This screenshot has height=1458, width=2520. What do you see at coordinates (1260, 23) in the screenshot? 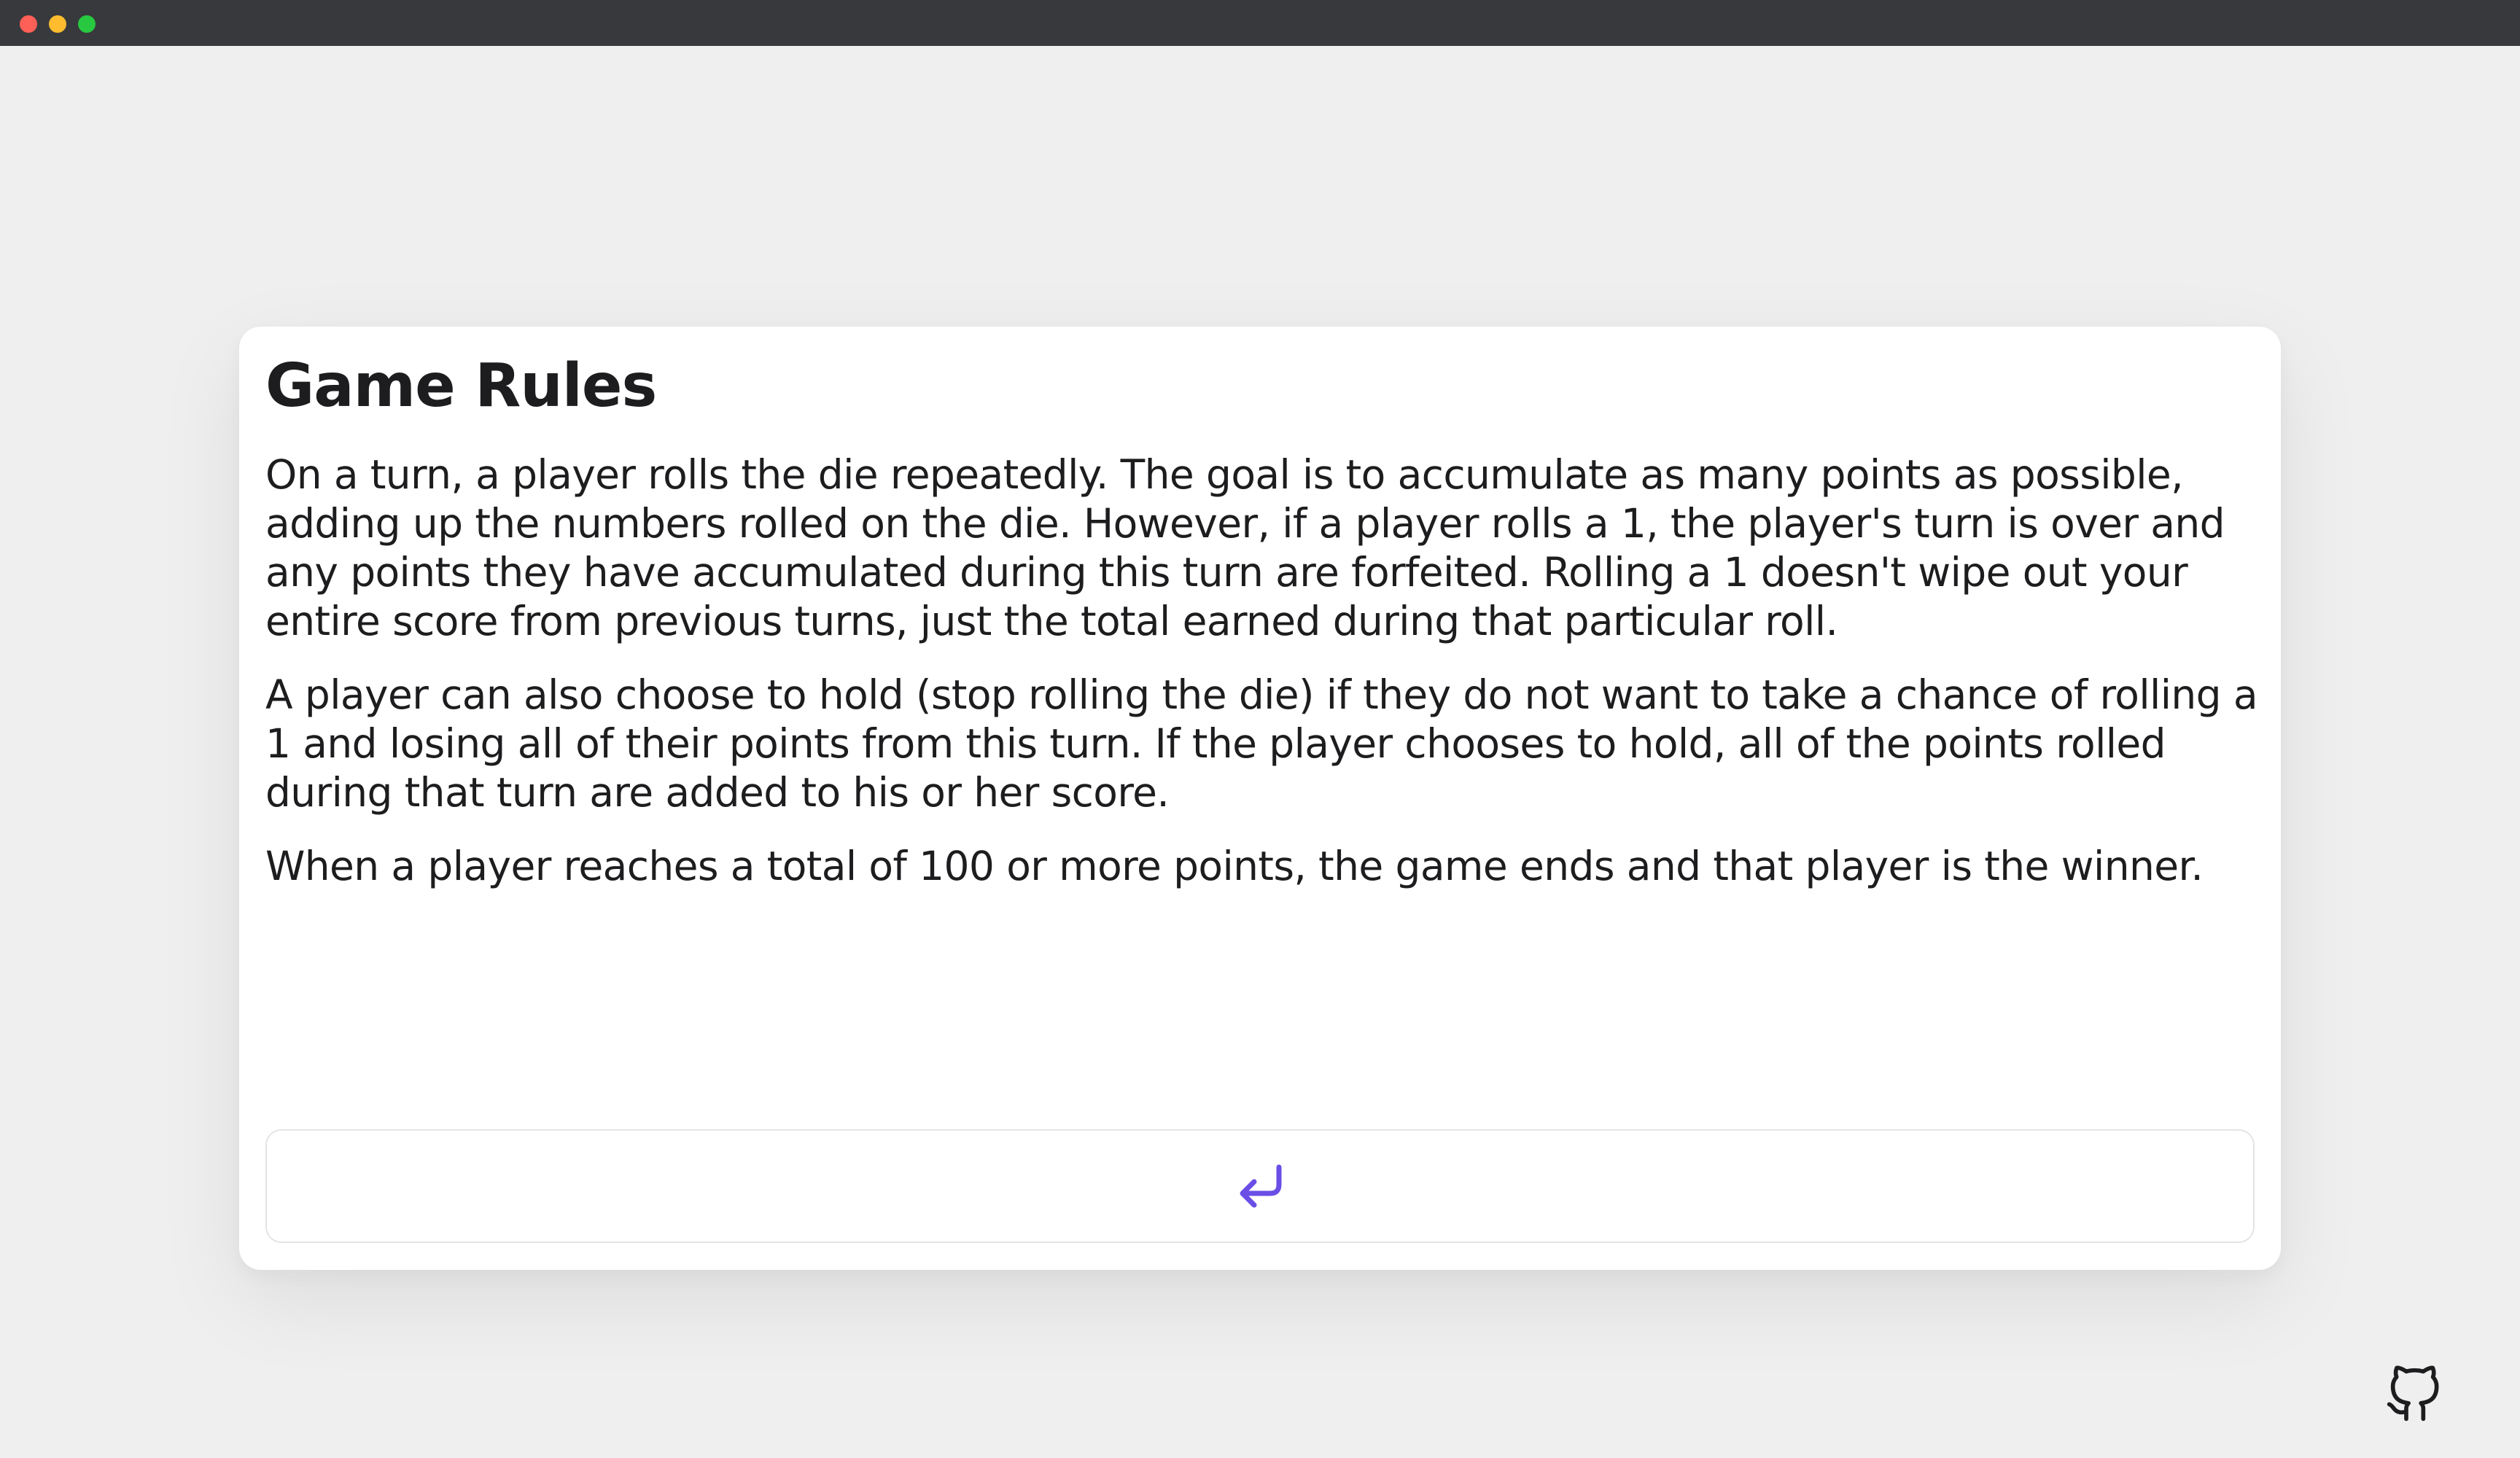
I see `window-titlebar` at bounding box center [1260, 23].